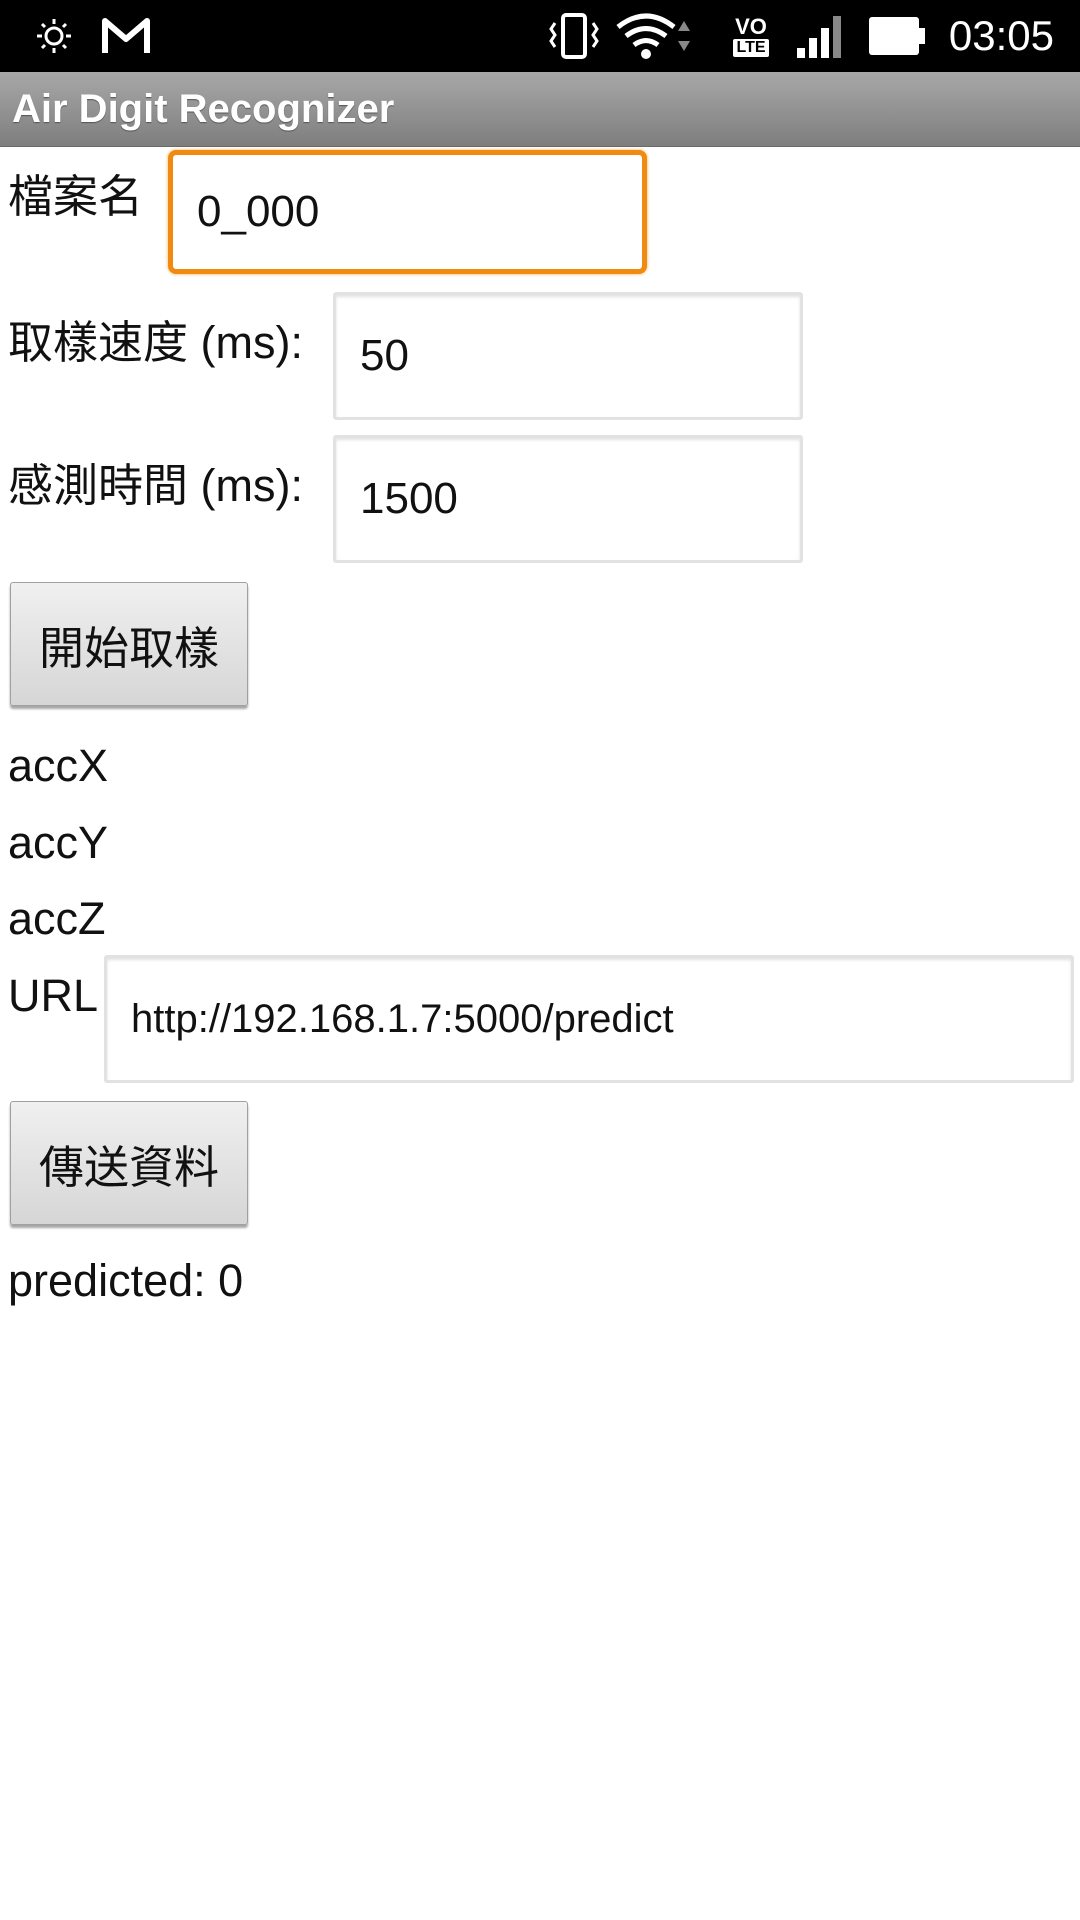 This screenshot has height=1920, width=1080. I want to click on url-input, so click(589, 1019).